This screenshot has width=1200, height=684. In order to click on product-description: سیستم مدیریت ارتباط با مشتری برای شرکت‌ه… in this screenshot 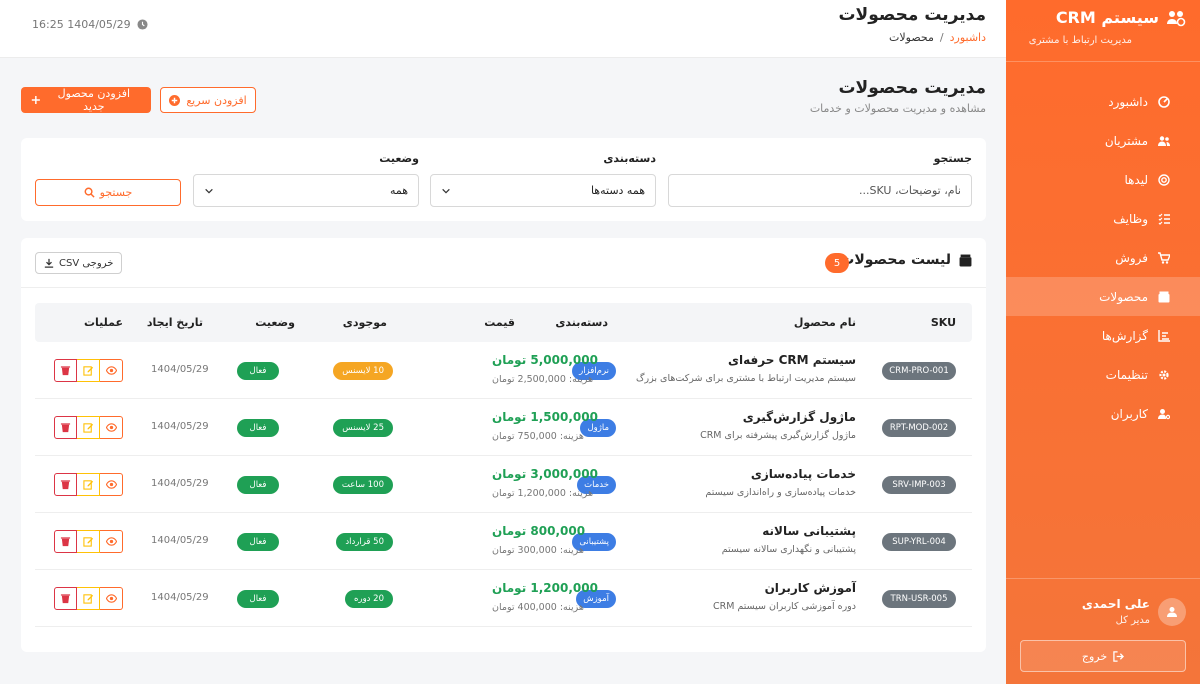, I will do `click(746, 378)`.